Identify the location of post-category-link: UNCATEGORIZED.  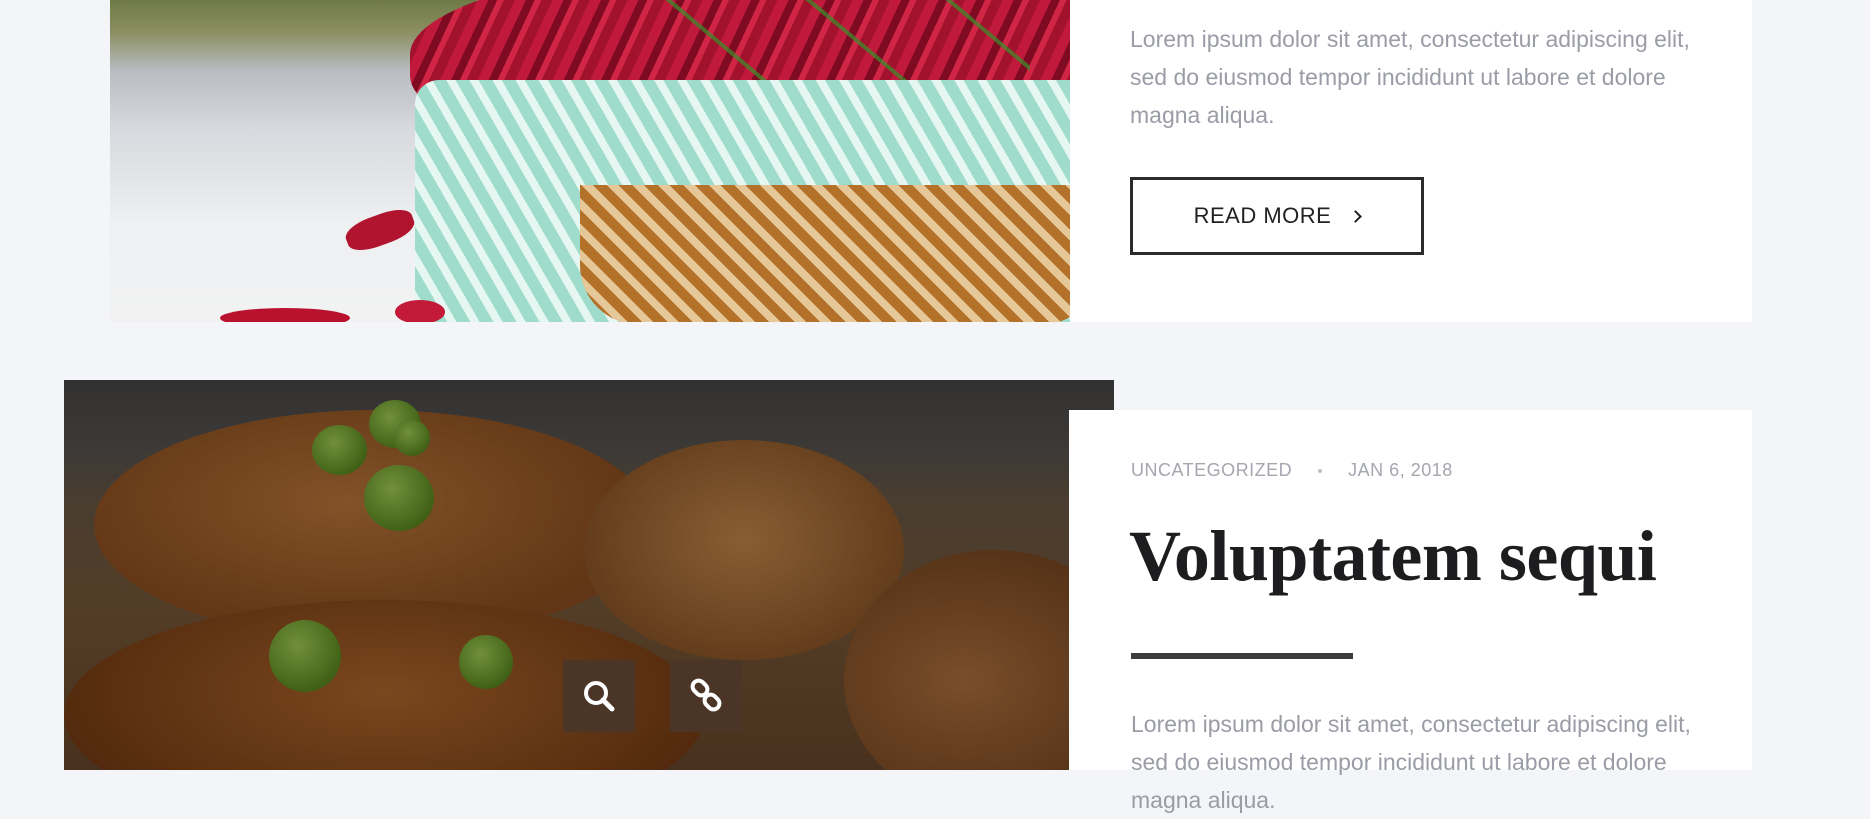
(1211, 470).